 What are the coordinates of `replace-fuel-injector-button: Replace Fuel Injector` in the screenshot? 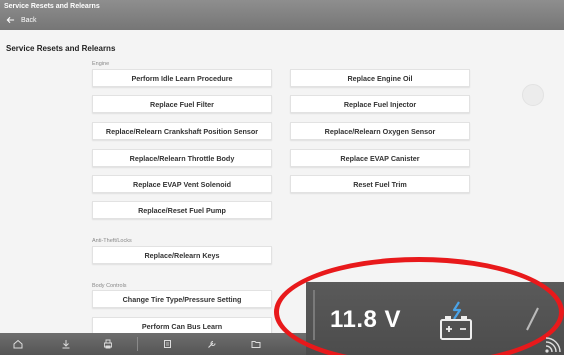 It's located at (380, 104).